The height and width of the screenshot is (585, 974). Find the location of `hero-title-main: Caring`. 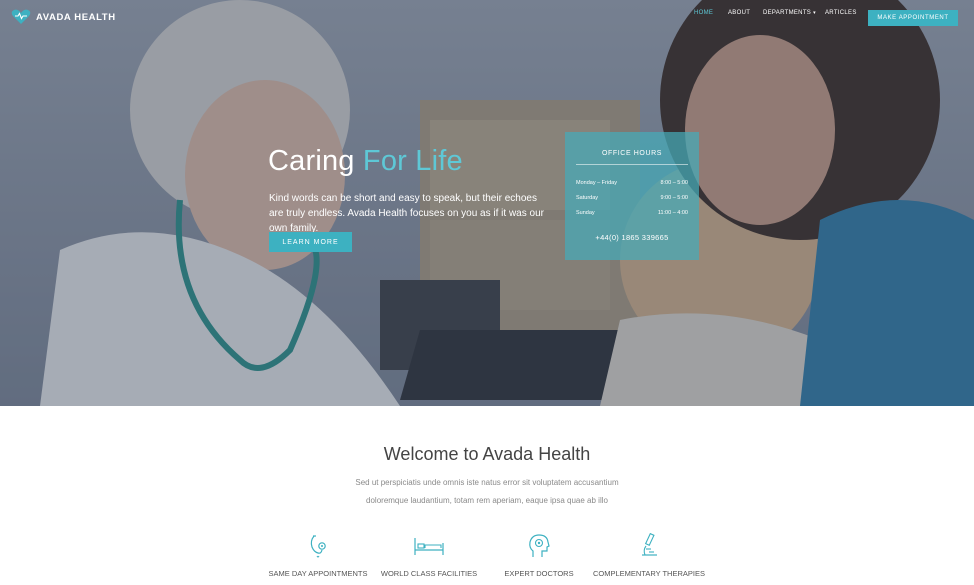

hero-title-main: Caring is located at coordinates (311, 161).